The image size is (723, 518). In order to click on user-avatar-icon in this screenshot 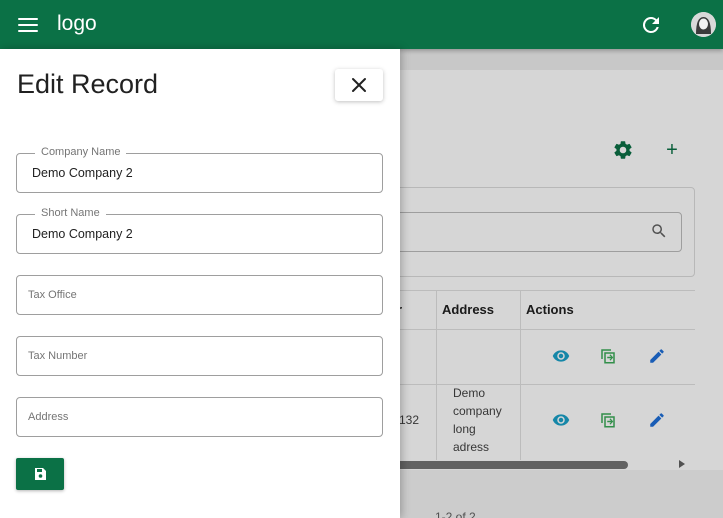, I will do `click(703, 24)`.